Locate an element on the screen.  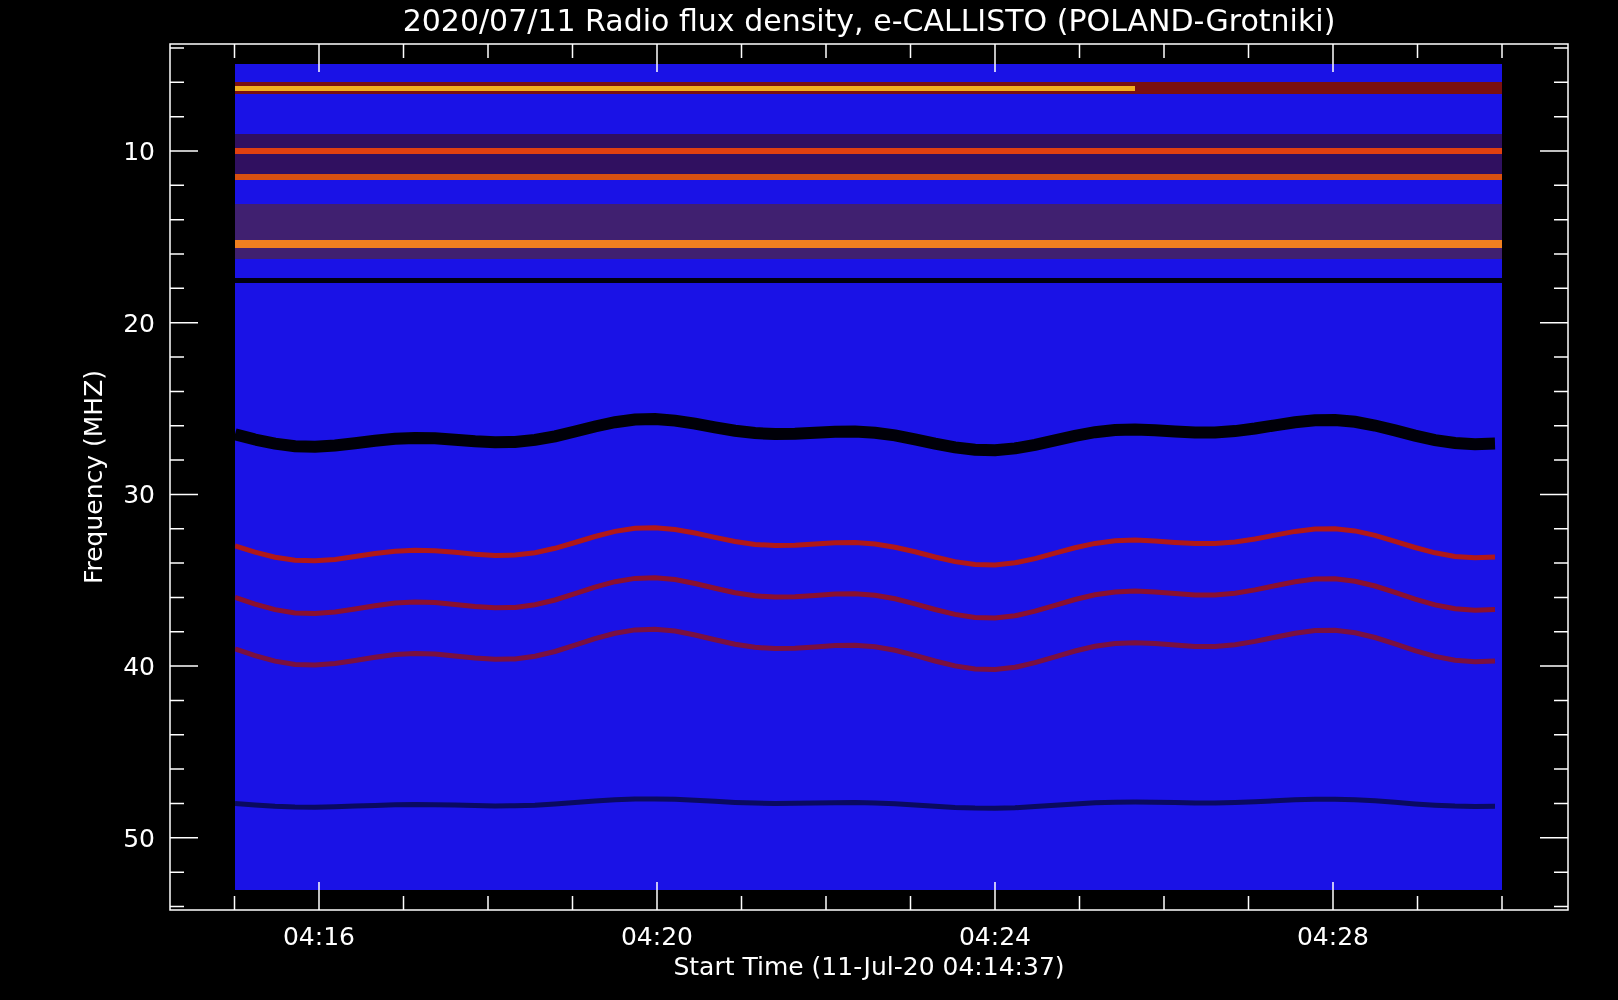
y-axis-label: Frequency (MHZ) is located at coordinates (93, 477).